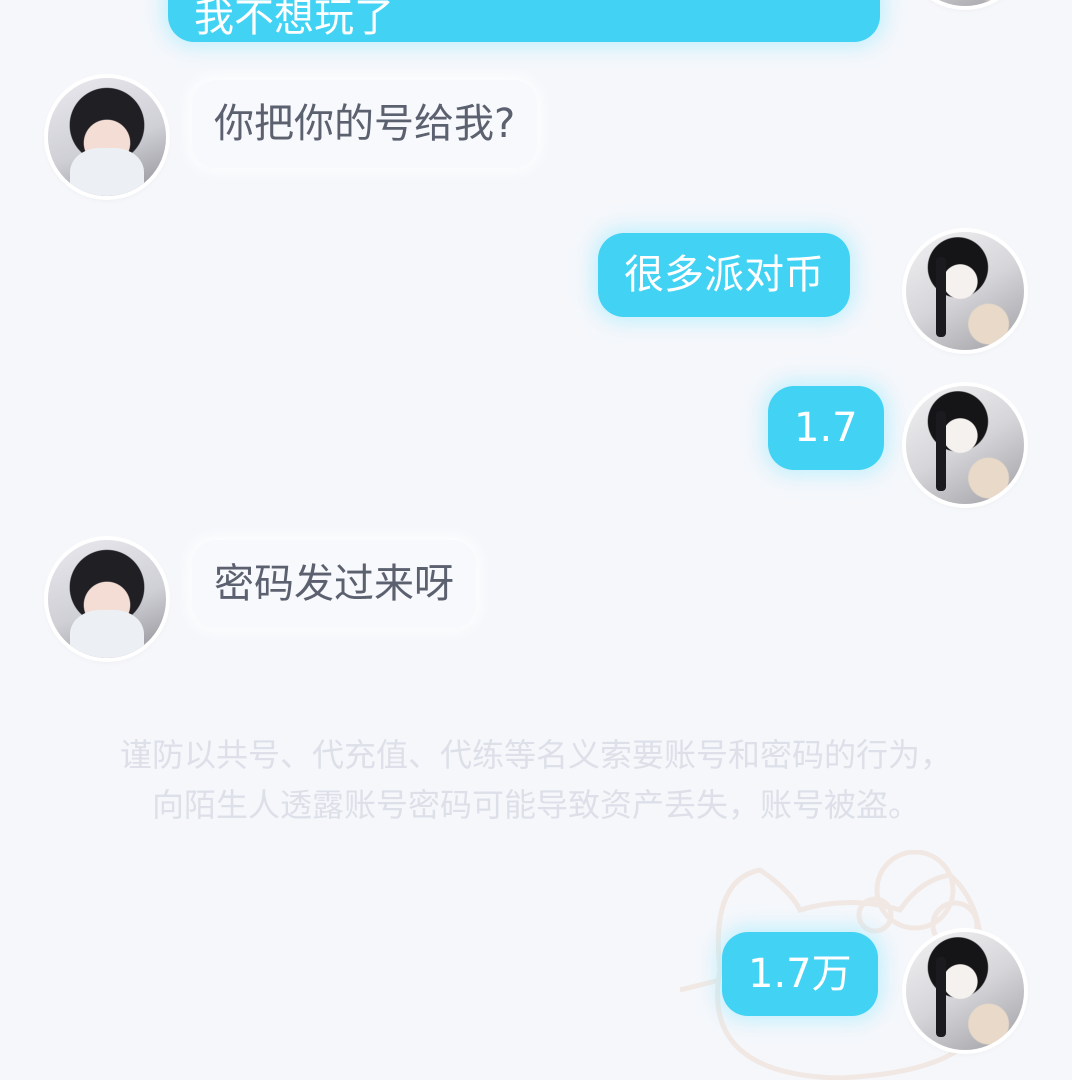  I want to click on message-bubble-outgoing: 1.7万, so click(800, 974).